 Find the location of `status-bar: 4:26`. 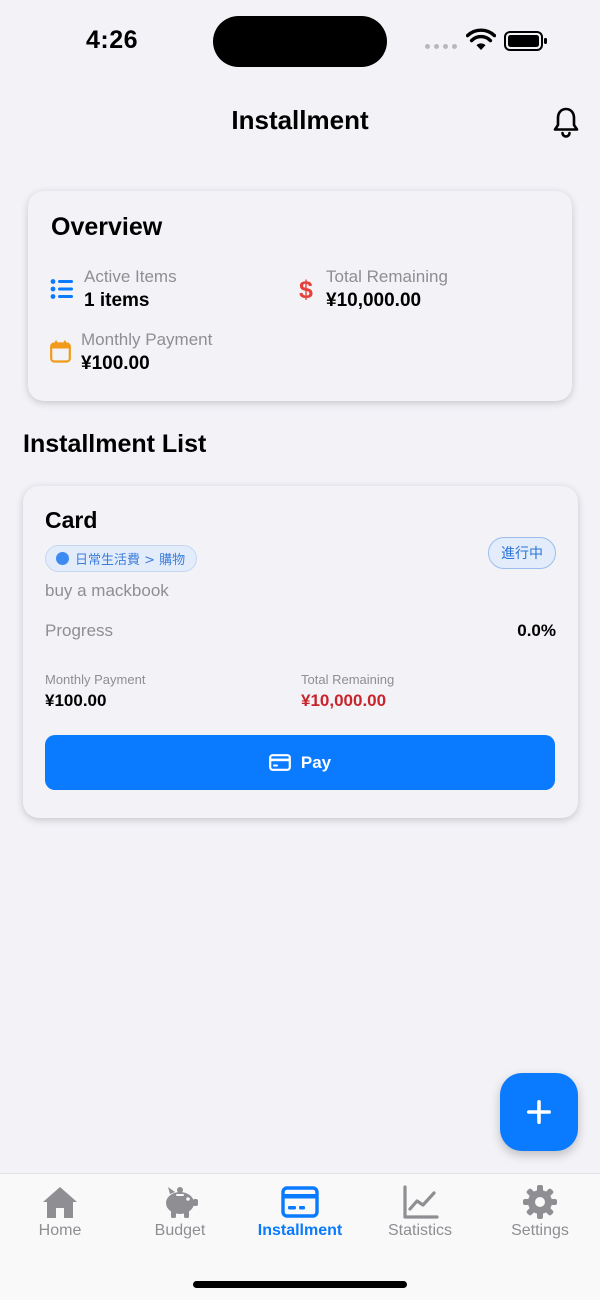

status-bar: 4:26 is located at coordinates (300, 40).